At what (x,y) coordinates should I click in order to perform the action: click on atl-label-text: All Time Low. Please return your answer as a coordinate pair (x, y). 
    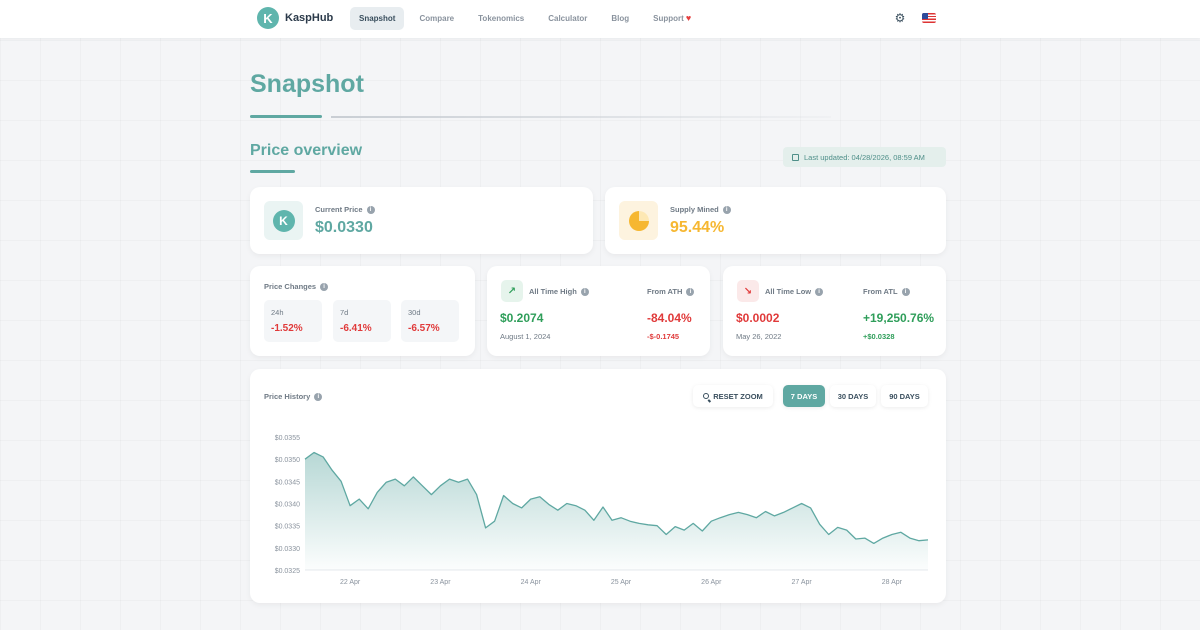
    Looking at the image, I should click on (788, 291).